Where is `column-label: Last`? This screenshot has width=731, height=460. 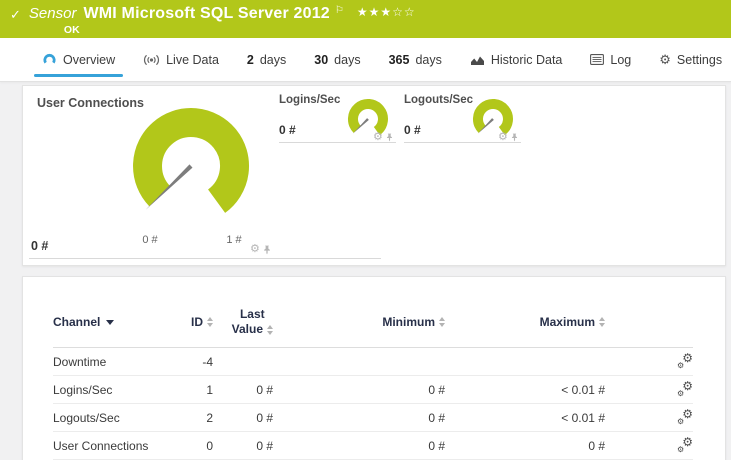
column-label: Last is located at coordinates (252, 314).